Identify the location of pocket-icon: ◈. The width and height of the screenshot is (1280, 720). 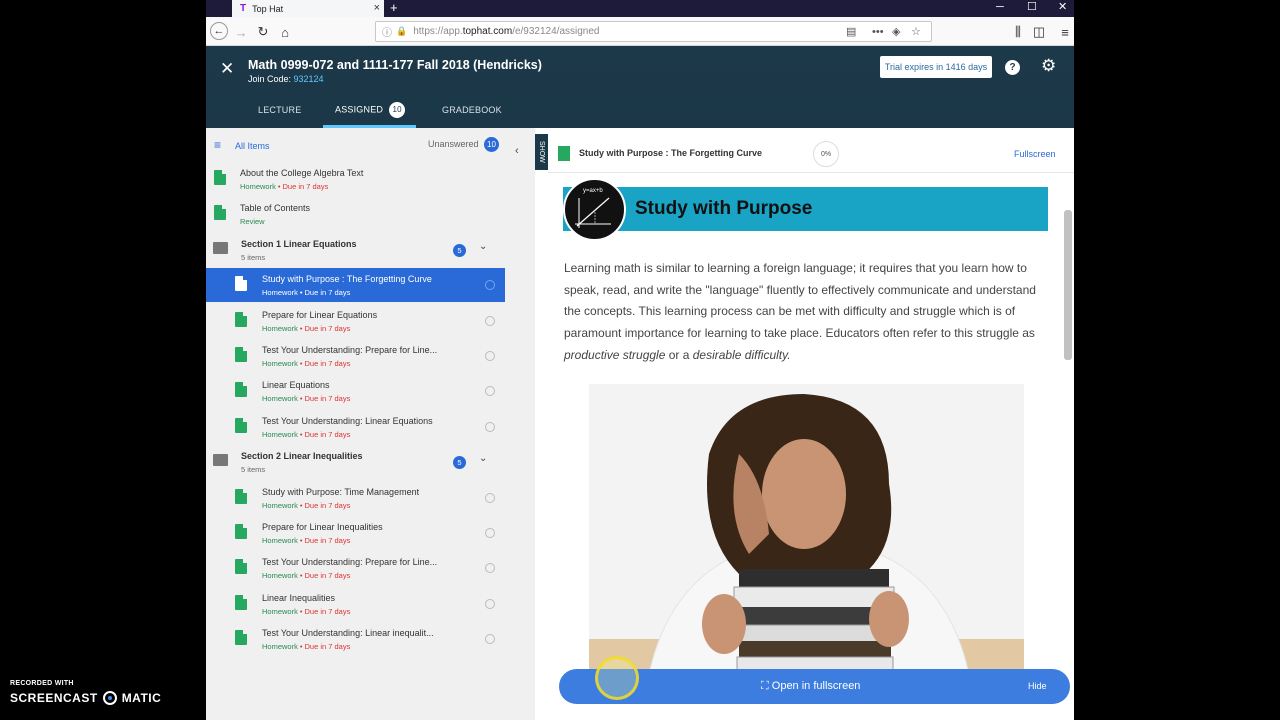
(896, 32).